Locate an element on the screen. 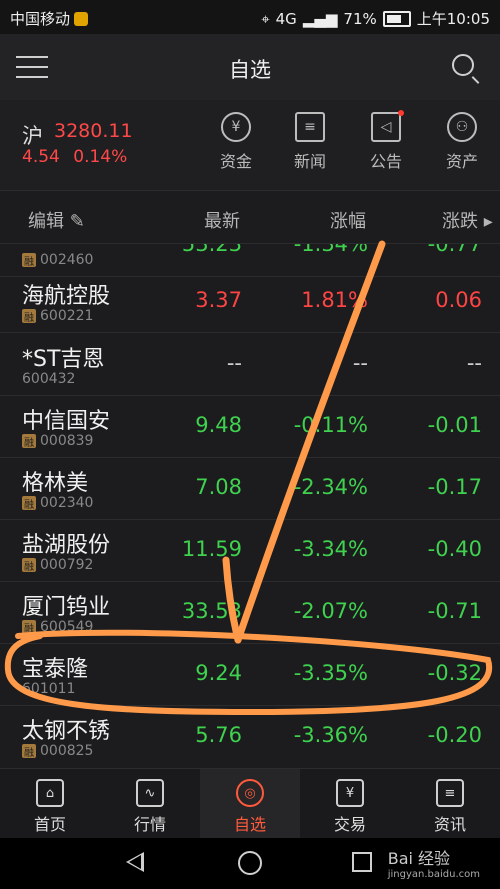  stock-code: 600432 is located at coordinates (48, 379).